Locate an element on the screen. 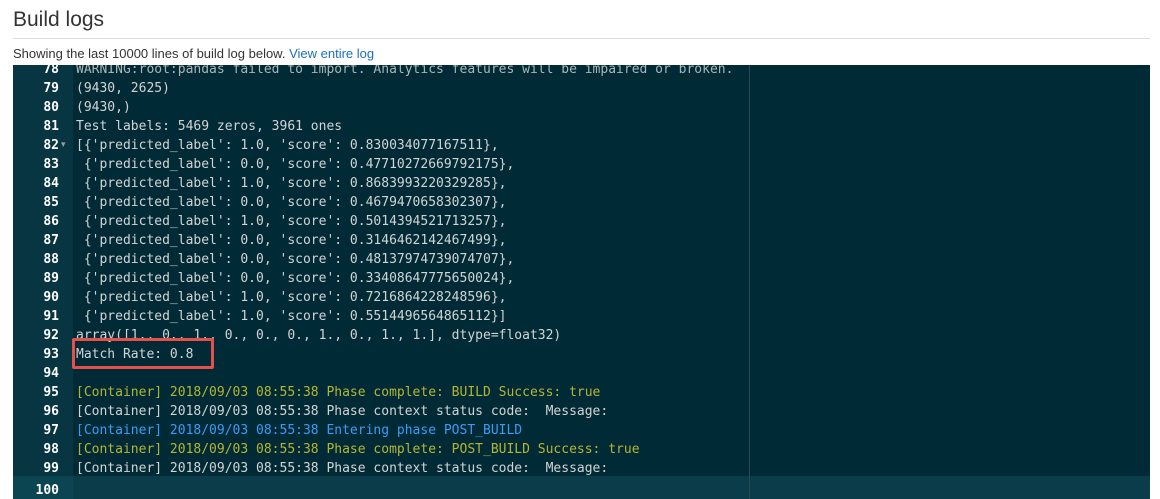 The width and height of the screenshot is (1160, 499). line-number: 94 is located at coordinates (51, 373).